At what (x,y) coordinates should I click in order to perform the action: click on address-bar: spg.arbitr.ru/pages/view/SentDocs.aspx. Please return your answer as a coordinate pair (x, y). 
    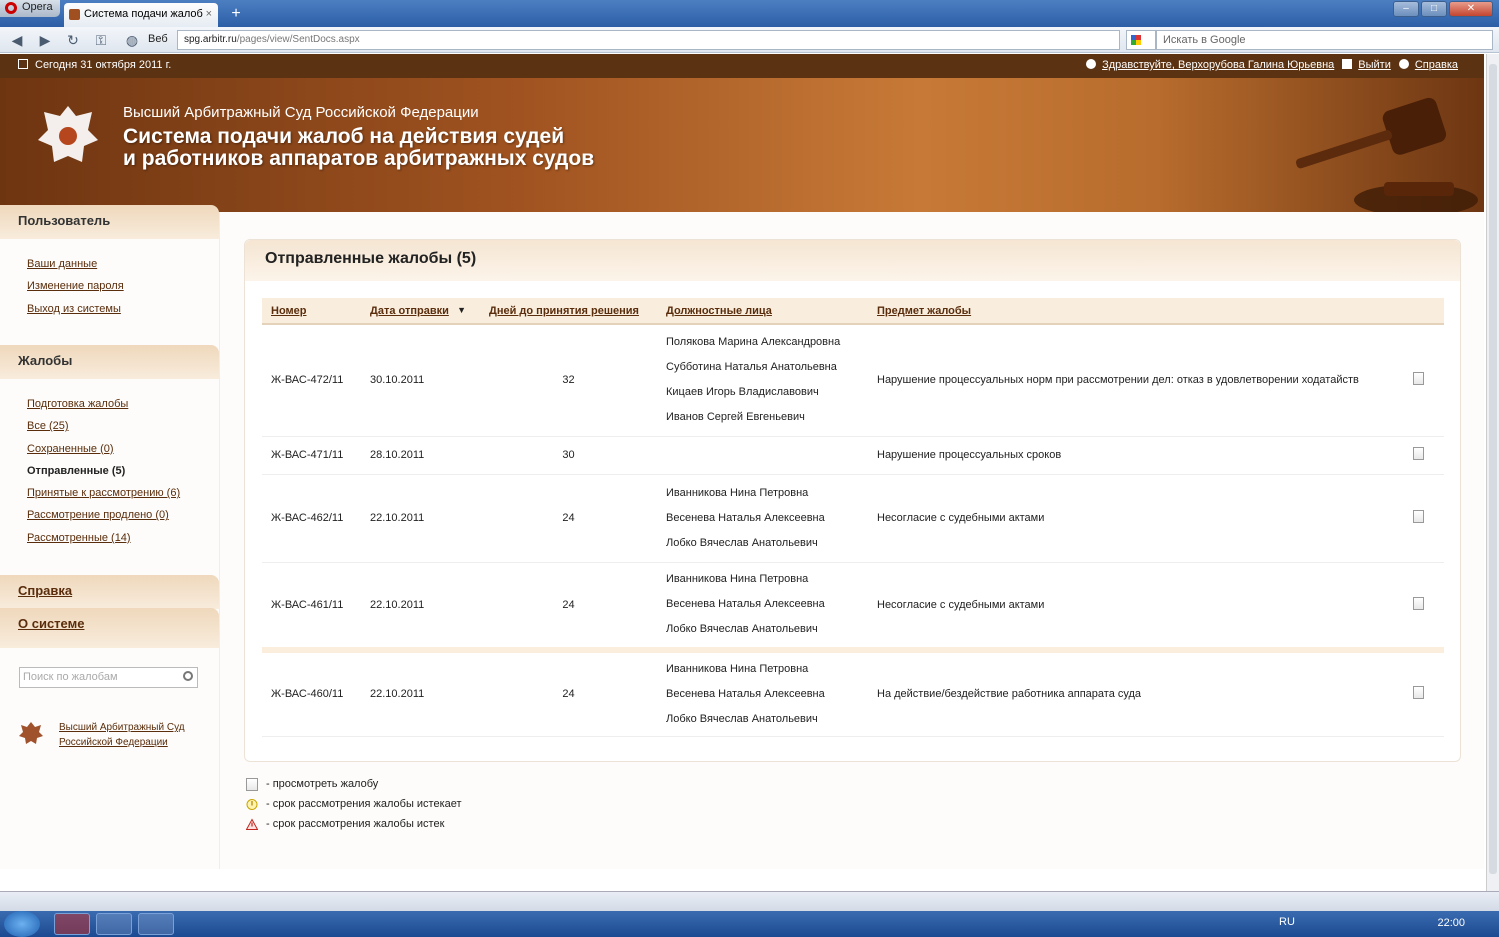
    Looking at the image, I should click on (648, 40).